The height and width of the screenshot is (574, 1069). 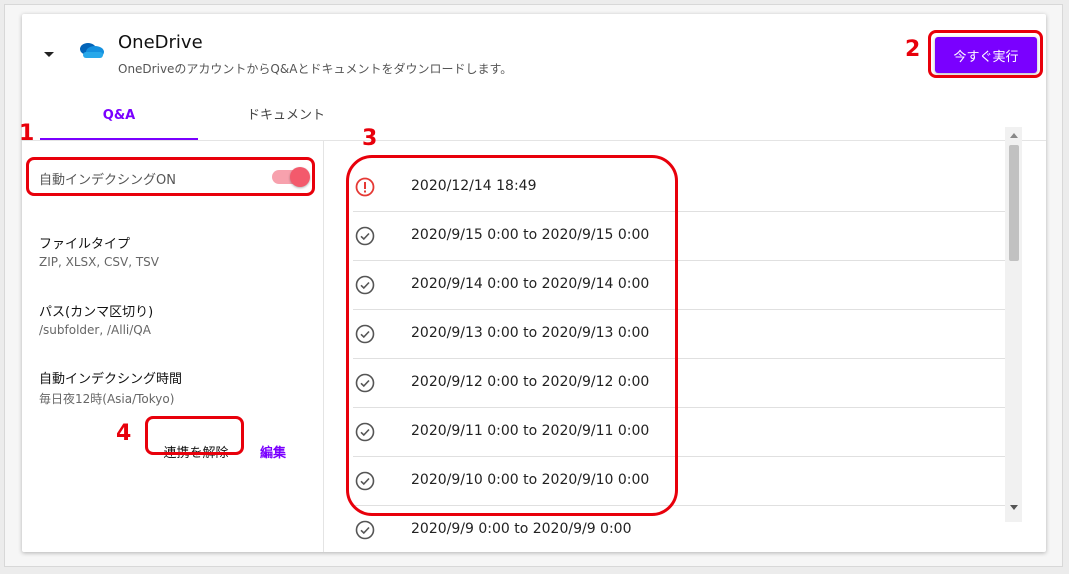 I want to click on run-range: 2020/9/13 0:00 to 2020/9/13 0:00, so click(x=530, y=333).